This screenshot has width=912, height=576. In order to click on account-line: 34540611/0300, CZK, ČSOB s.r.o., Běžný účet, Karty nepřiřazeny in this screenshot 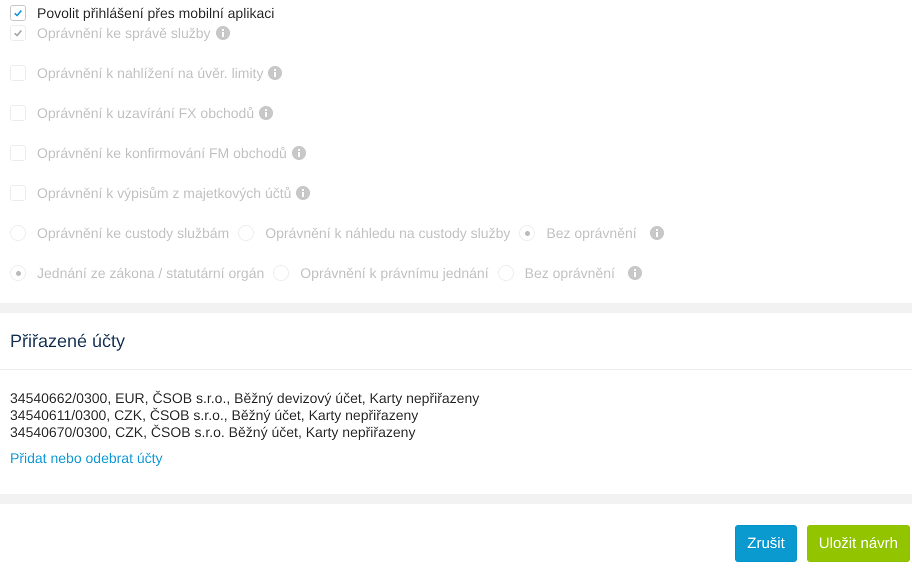, I will do `click(215, 415)`.